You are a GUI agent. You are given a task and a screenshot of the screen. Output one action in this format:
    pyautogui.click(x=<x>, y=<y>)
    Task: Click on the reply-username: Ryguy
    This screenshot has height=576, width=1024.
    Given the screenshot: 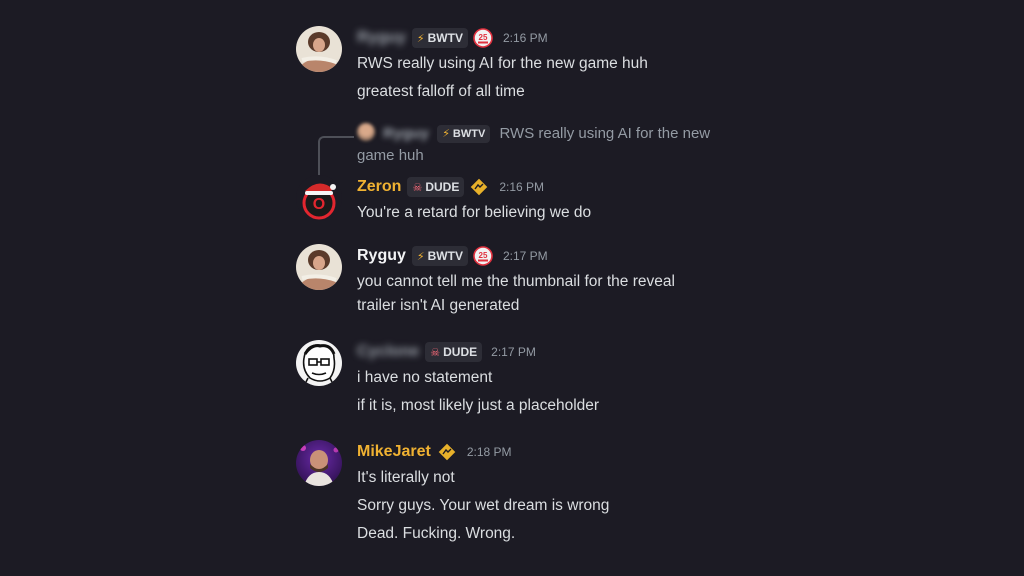 What is the action you would take?
    pyautogui.click(x=406, y=133)
    